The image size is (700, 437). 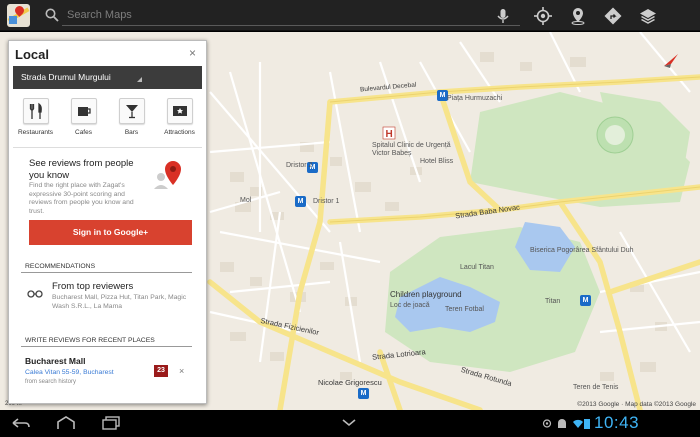 I want to click on status-clock: 10:43, so click(x=617, y=422).